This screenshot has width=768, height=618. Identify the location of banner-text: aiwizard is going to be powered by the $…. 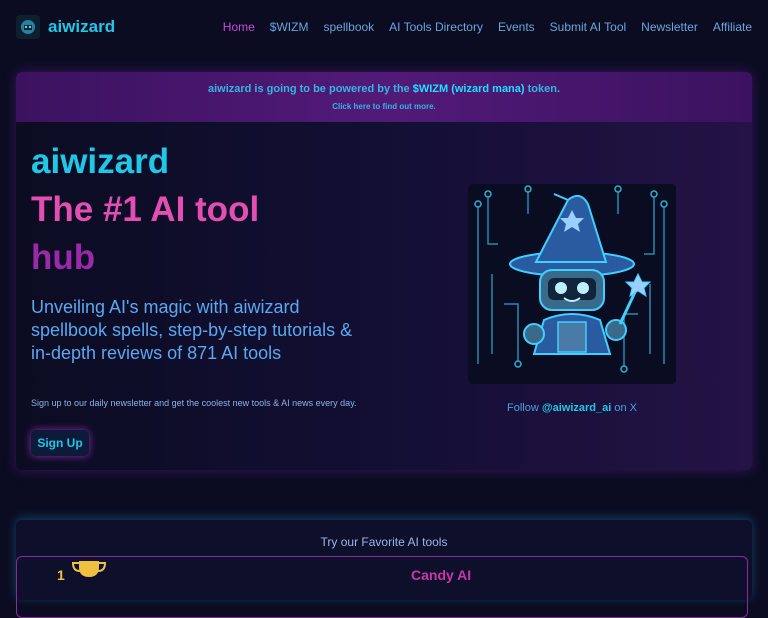
(384, 89).